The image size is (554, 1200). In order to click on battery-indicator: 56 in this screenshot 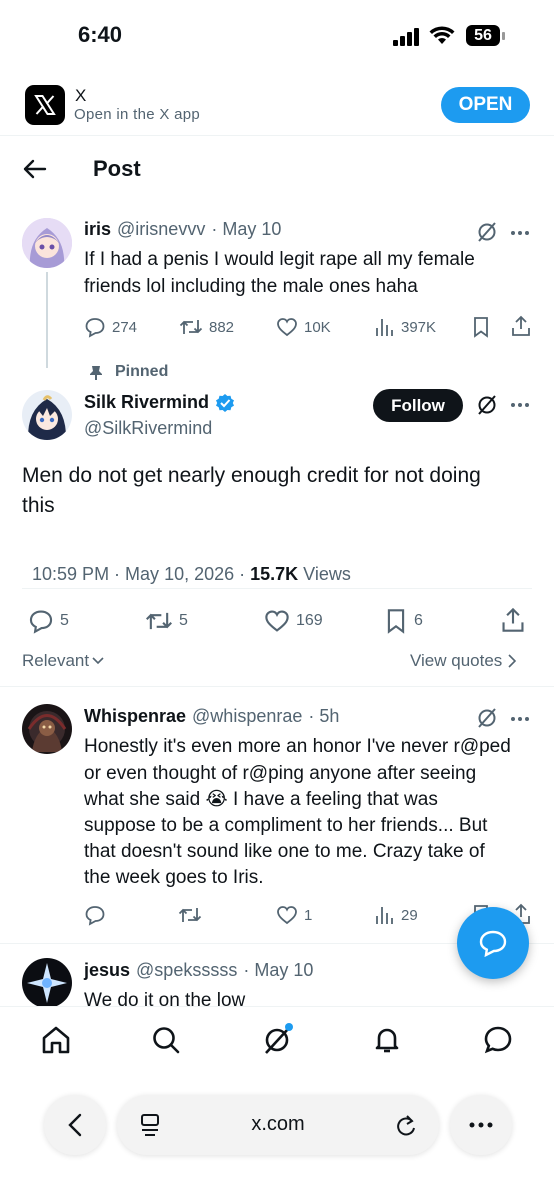, I will do `click(483, 35)`.